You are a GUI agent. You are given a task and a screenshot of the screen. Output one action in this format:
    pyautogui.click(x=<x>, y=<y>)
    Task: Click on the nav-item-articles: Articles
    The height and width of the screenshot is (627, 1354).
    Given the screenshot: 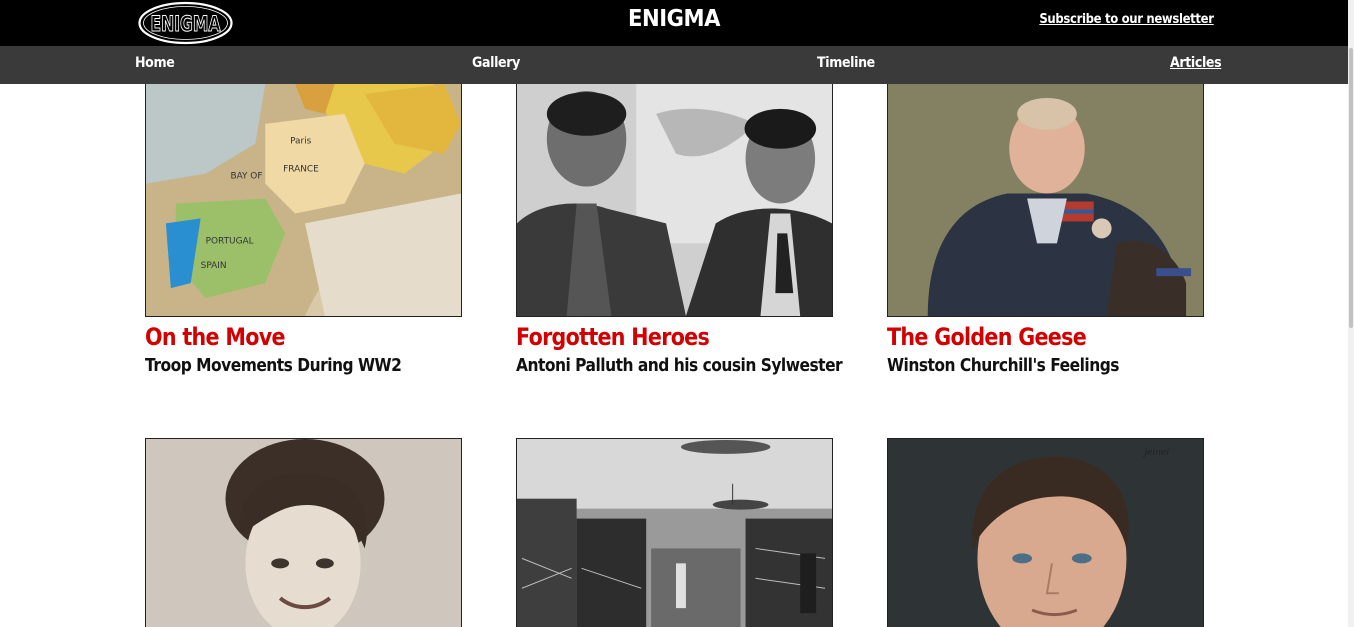 What is the action you would take?
    pyautogui.click(x=1196, y=63)
    